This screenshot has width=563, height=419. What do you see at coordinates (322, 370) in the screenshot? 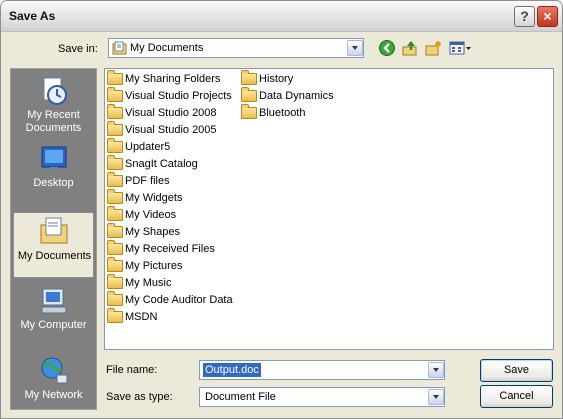
I see `file-name-combobox: Output.doc` at bounding box center [322, 370].